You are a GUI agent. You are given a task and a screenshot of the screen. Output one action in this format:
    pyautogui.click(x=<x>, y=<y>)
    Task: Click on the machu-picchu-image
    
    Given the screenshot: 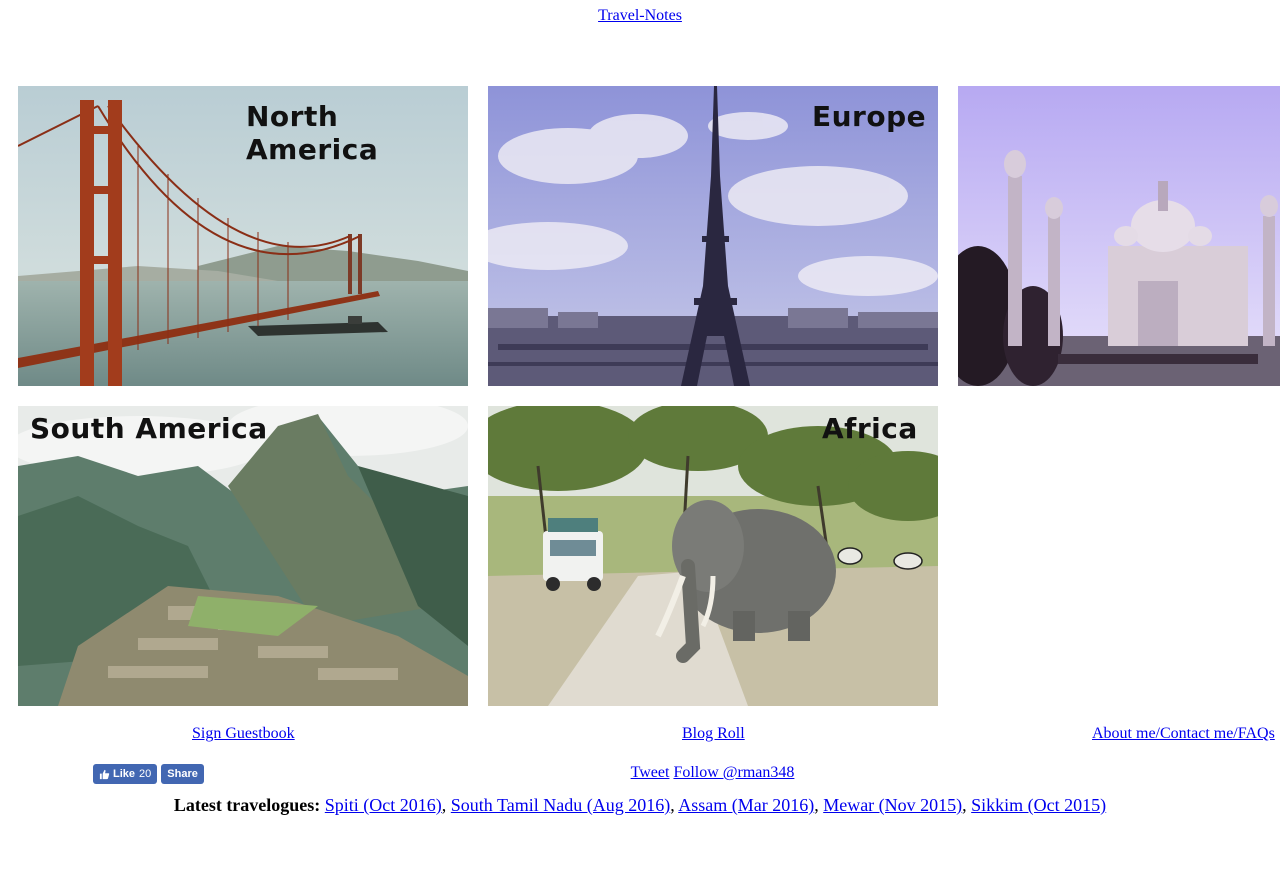 What is the action you would take?
    pyautogui.click(x=243, y=556)
    